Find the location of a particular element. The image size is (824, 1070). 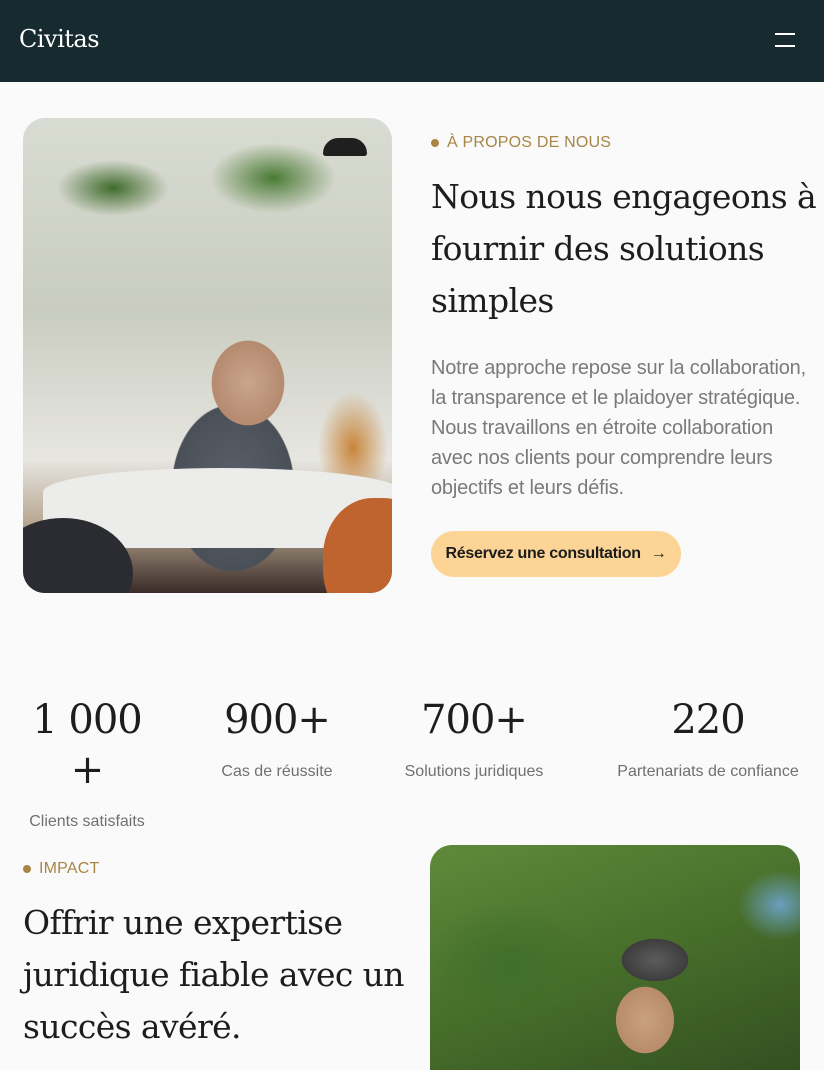

stat-value: 700+ is located at coordinates (474, 720).